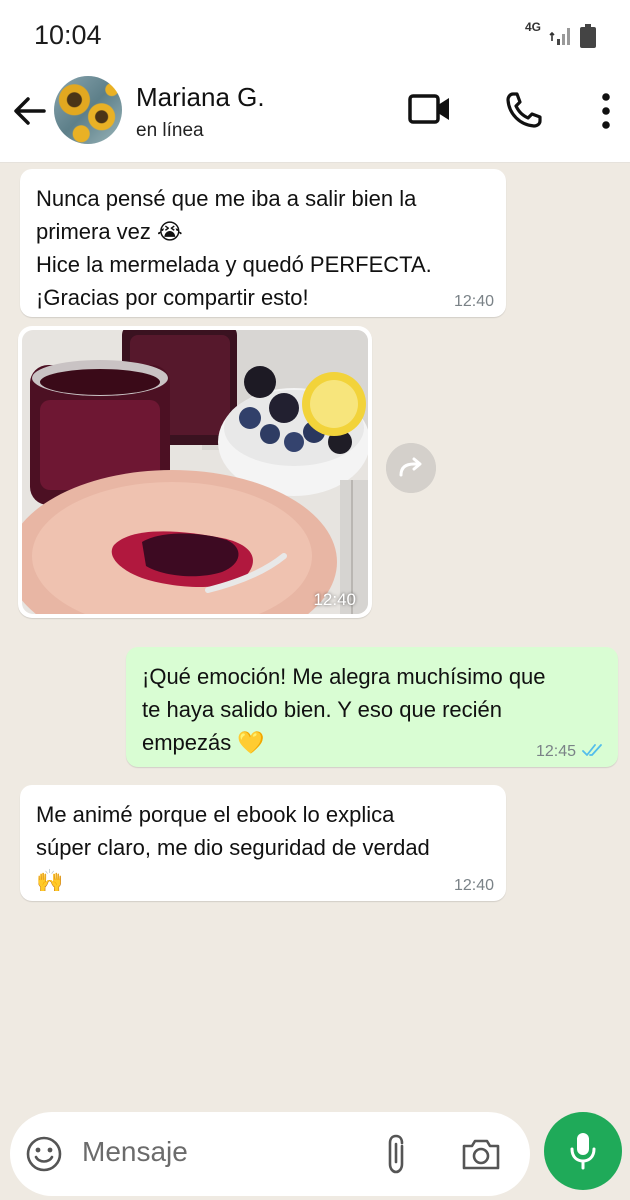  What do you see at coordinates (555, 751) in the screenshot?
I see `message-time: 12:45` at bounding box center [555, 751].